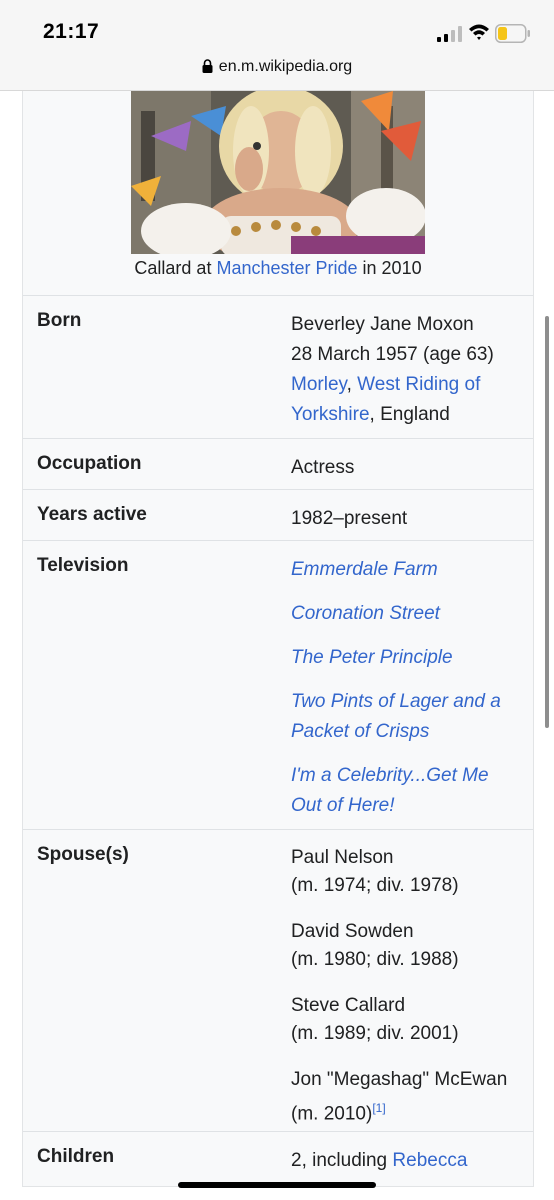 Image resolution: width=554 pixels, height=1200 pixels. What do you see at coordinates (352, 384) in the screenshot?
I see `birth-place-sep: ,` at bounding box center [352, 384].